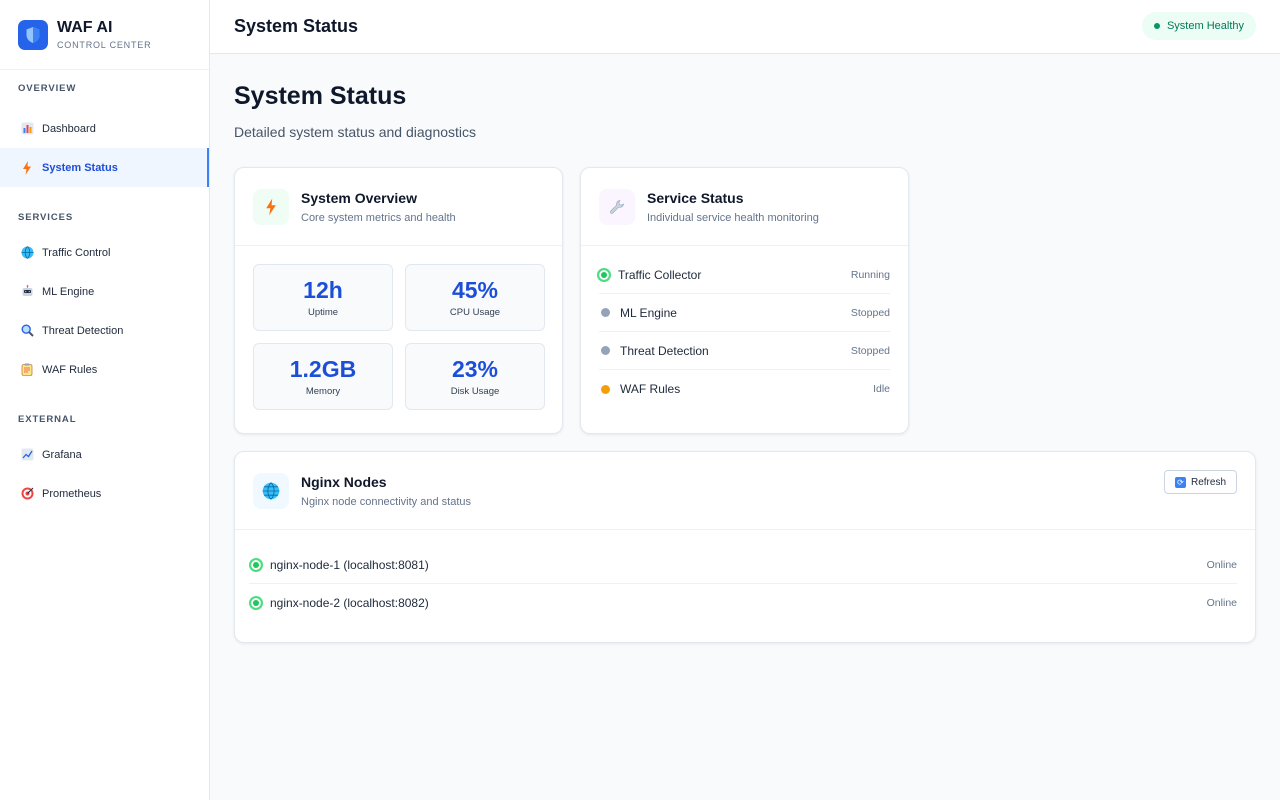 This screenshot has width=1280, height=800. What do you see at coordinates (323, 290) in the screenshot?
I see `metric-value: 12h` at bounding box center [323, 290].